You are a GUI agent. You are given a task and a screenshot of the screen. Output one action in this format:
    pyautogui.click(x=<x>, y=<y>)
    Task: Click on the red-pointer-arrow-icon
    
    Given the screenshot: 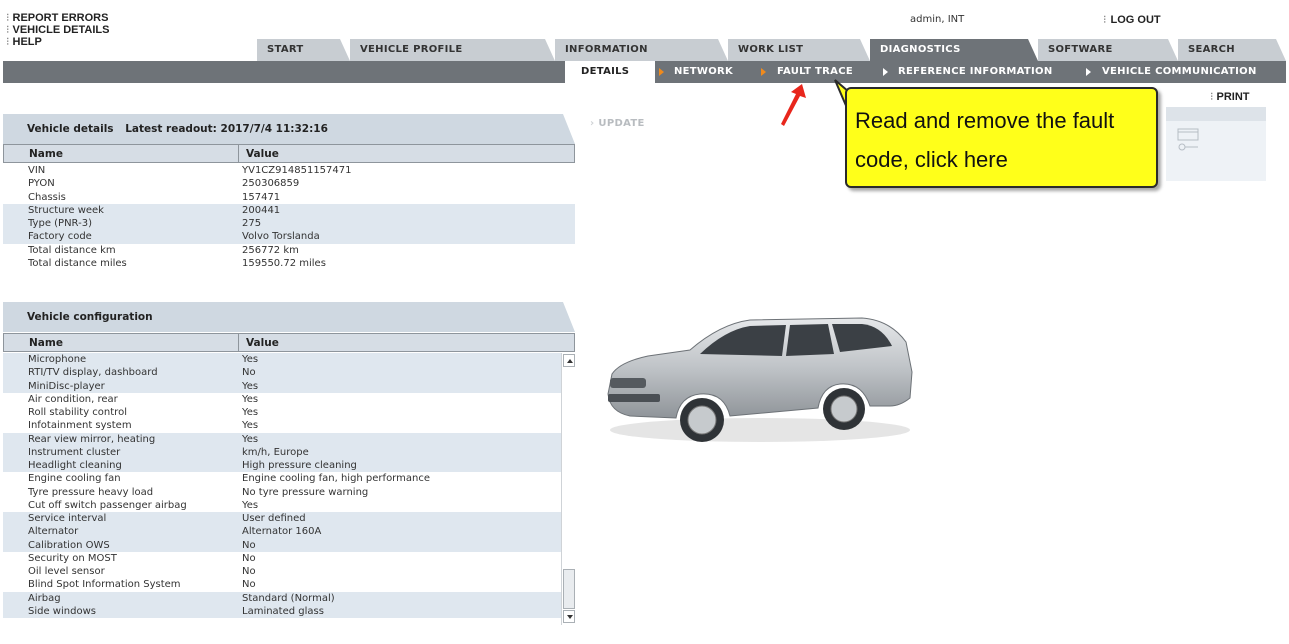 What is the action you would take?
    pyautogui.click(x=793, y=105)
    